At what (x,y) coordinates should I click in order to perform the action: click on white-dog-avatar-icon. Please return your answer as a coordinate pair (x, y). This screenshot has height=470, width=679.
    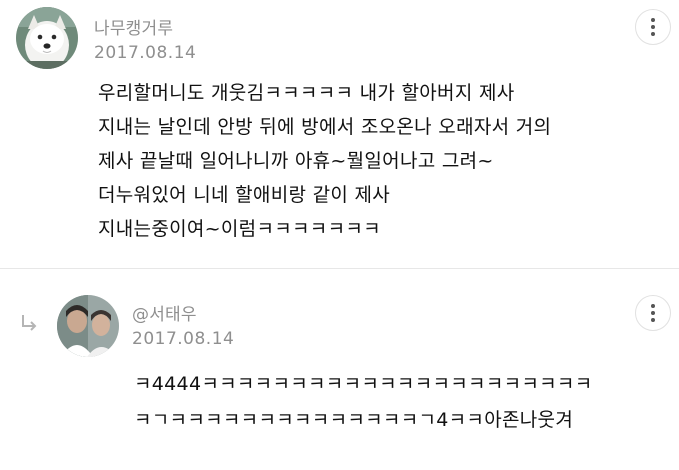
    Looking at the image, I should click on (47, 38).